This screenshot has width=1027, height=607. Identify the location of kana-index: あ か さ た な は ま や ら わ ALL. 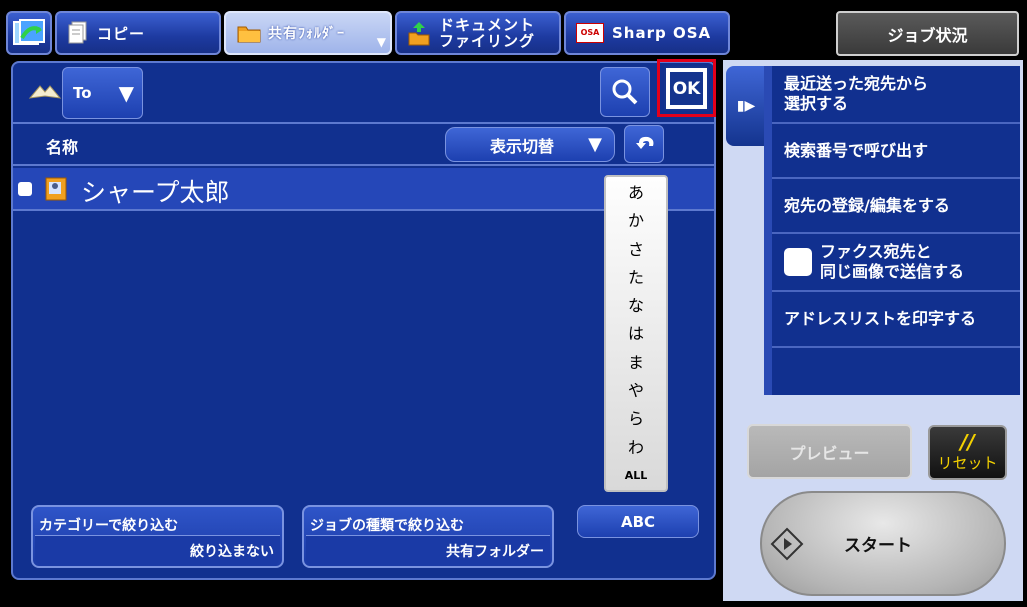
(636, 333).